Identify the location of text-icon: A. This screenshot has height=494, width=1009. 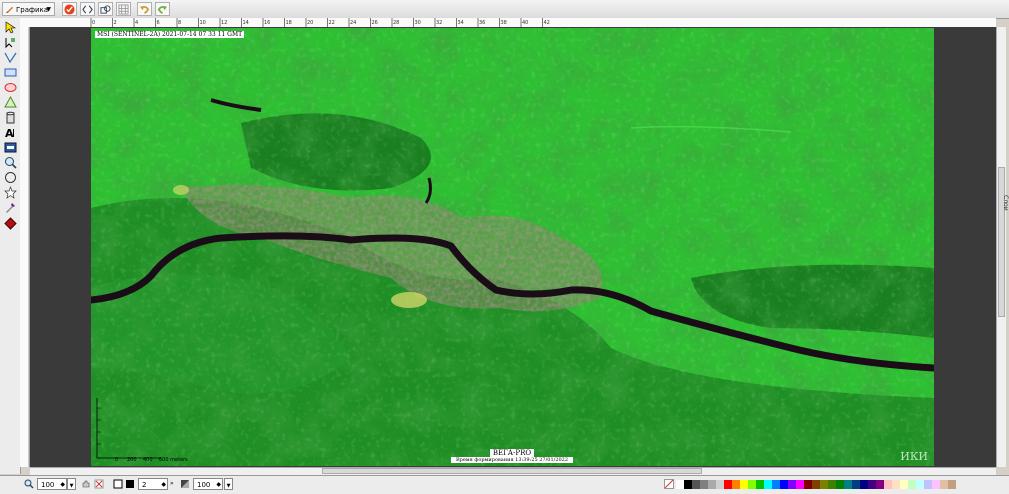
(10, 132).